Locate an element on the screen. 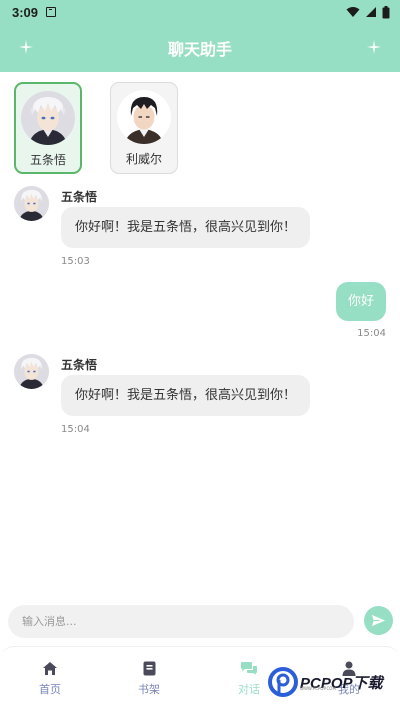  levi-avatar-icon is located at coordinates (144, 117).